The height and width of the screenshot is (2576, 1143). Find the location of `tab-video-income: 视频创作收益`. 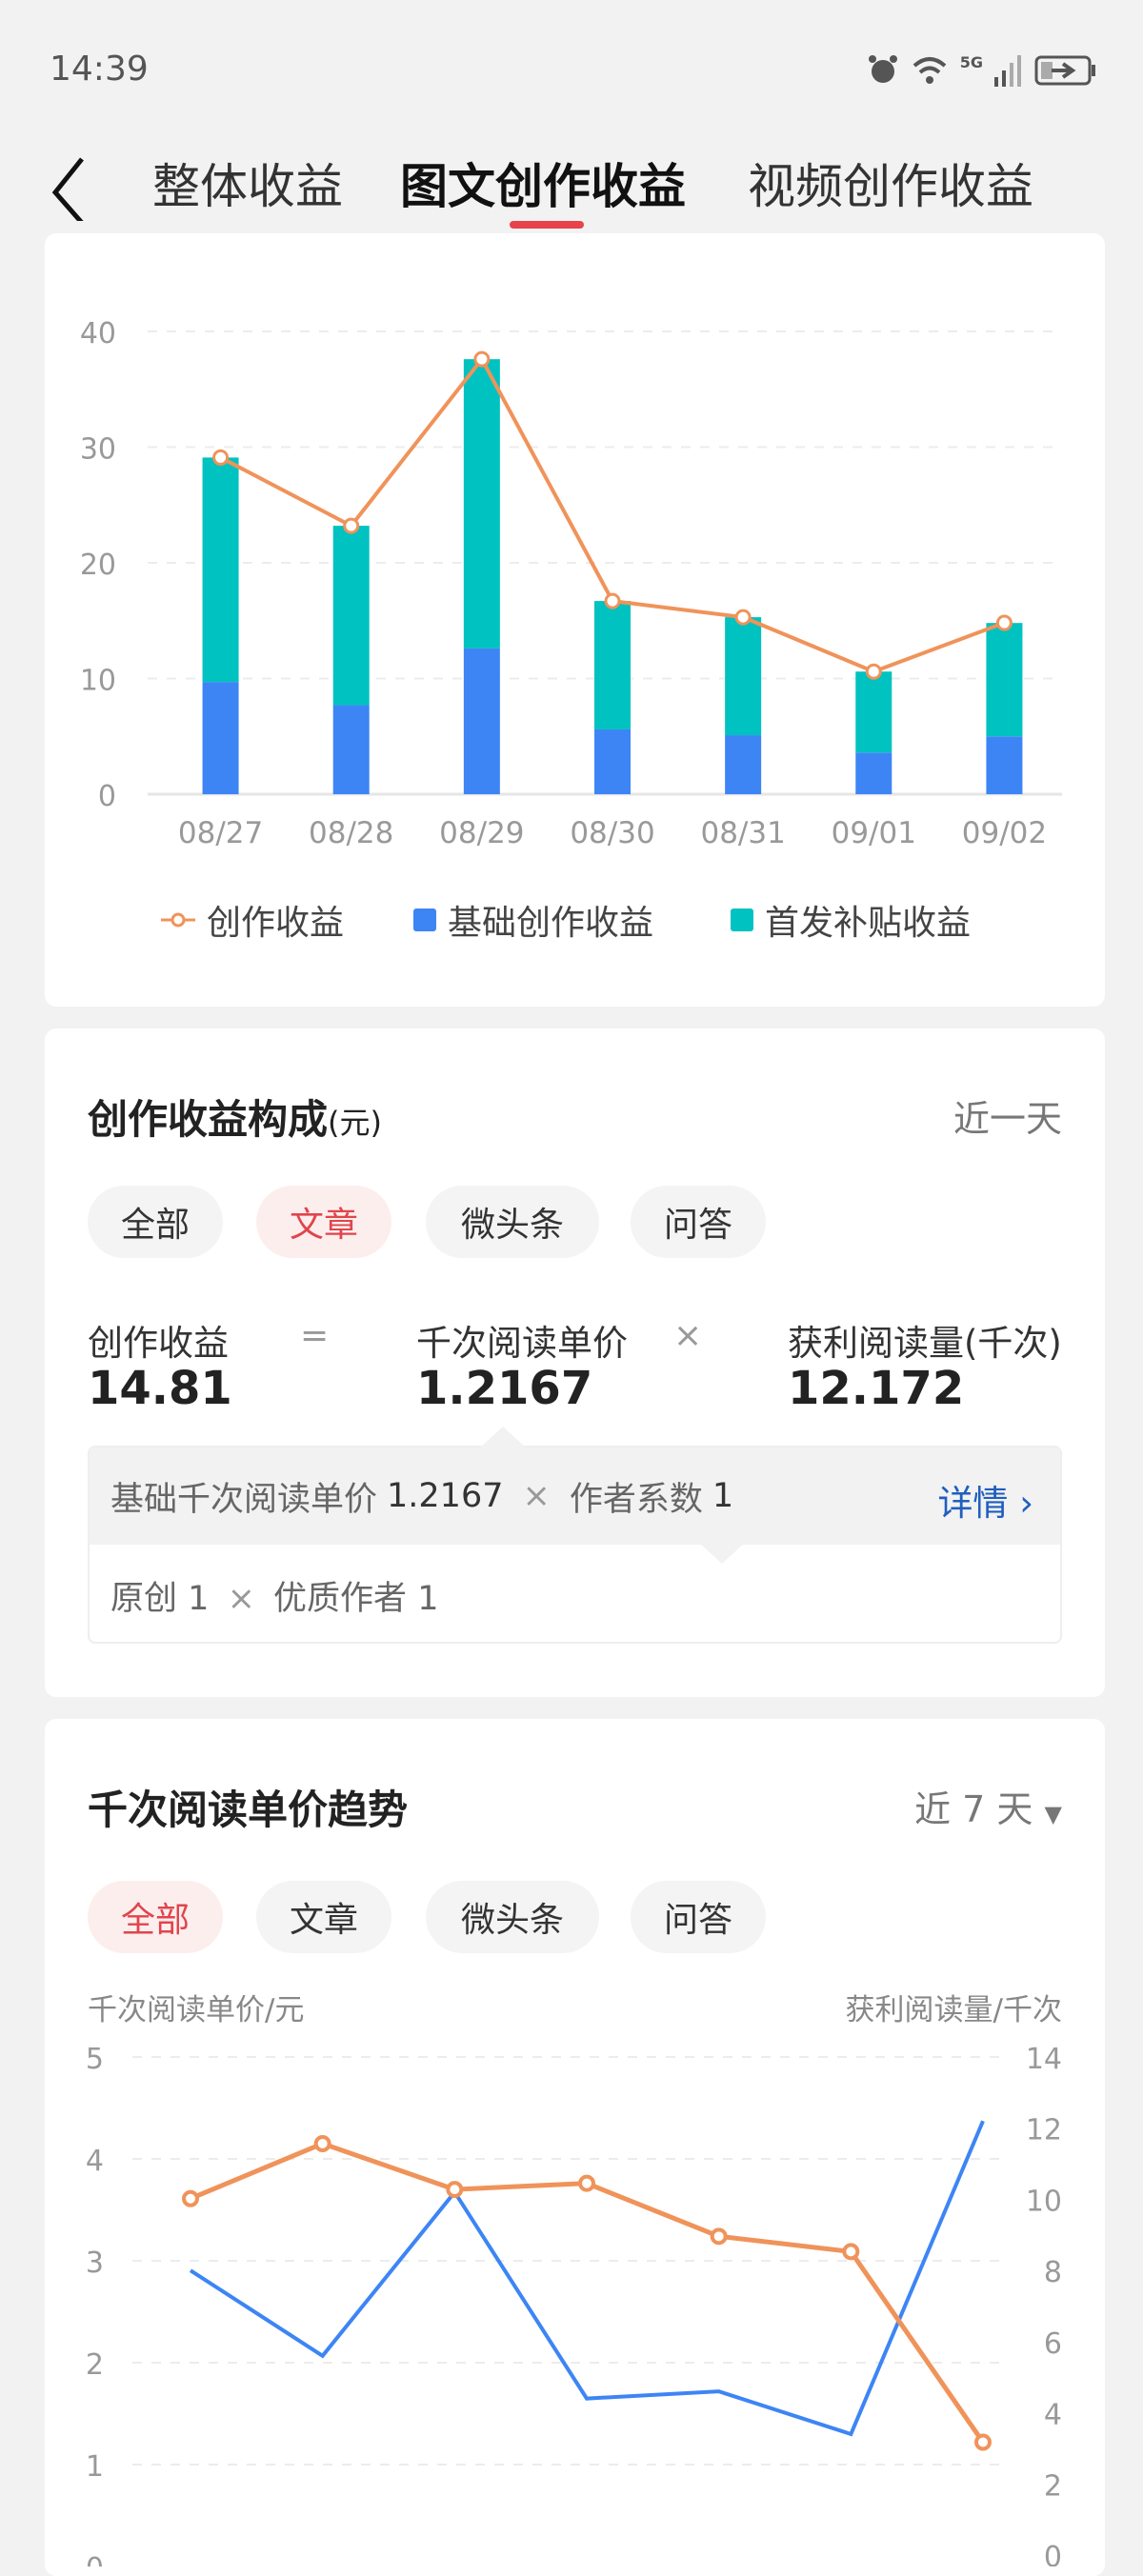

tab-video-income: 视频创作收益 is located at coordinates (890, 183).